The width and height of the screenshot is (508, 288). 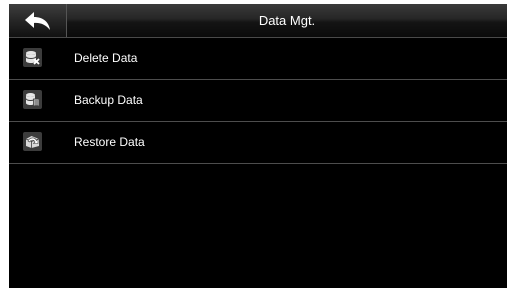 I want to click on backup-data-icon, so click(x=32, y=99).